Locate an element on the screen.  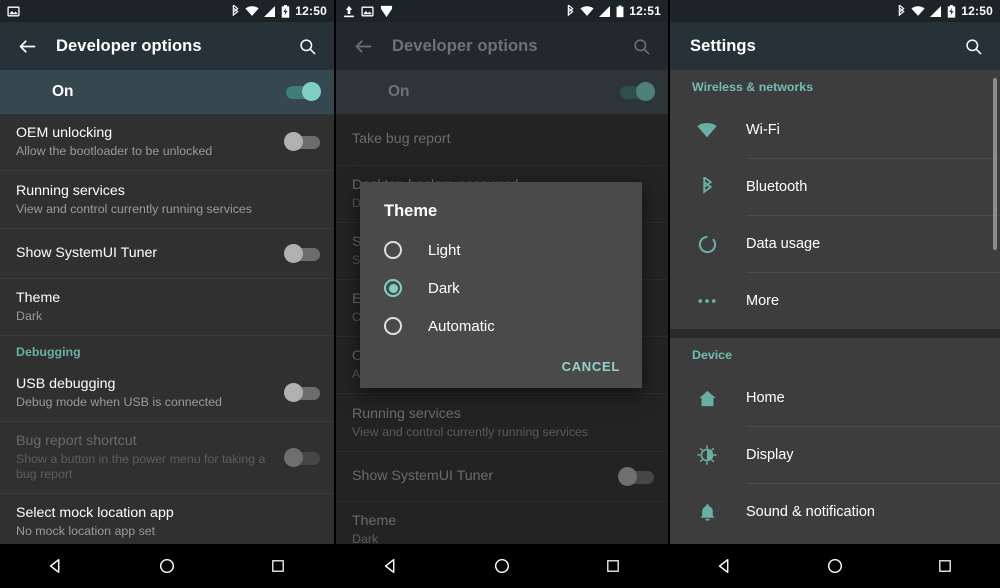
page-title: Developer options is located at coordinates (465, 45).